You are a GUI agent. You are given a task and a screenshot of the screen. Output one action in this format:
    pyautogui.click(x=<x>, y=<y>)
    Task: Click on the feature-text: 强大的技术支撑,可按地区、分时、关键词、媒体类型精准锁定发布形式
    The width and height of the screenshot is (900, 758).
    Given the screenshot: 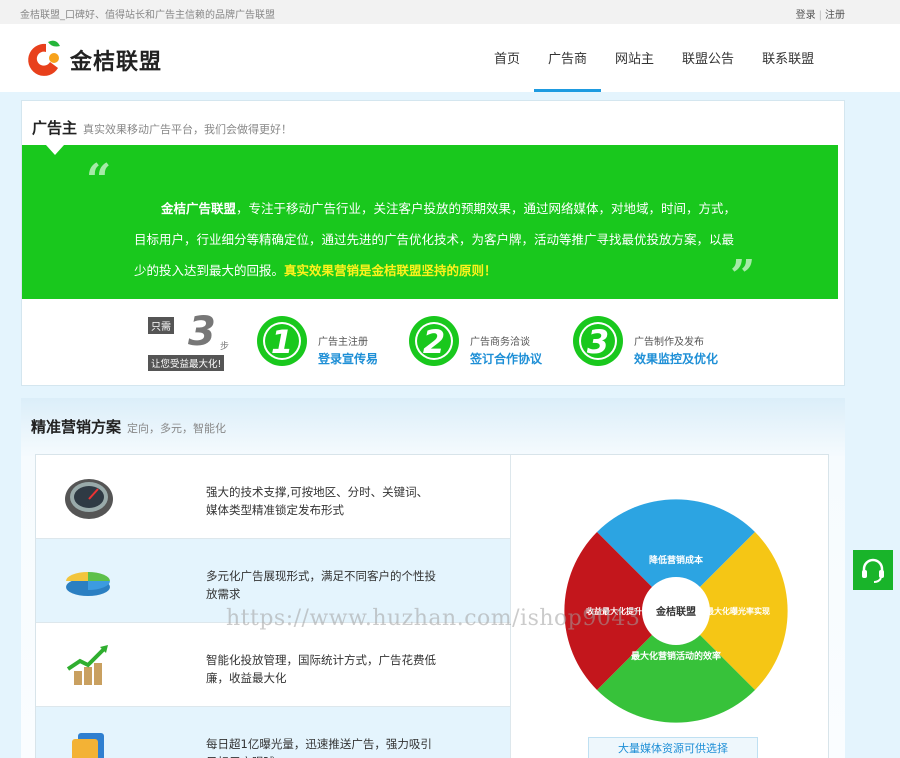 What is the action you would take?
    pyautogui.click(x=317, y=501)
    